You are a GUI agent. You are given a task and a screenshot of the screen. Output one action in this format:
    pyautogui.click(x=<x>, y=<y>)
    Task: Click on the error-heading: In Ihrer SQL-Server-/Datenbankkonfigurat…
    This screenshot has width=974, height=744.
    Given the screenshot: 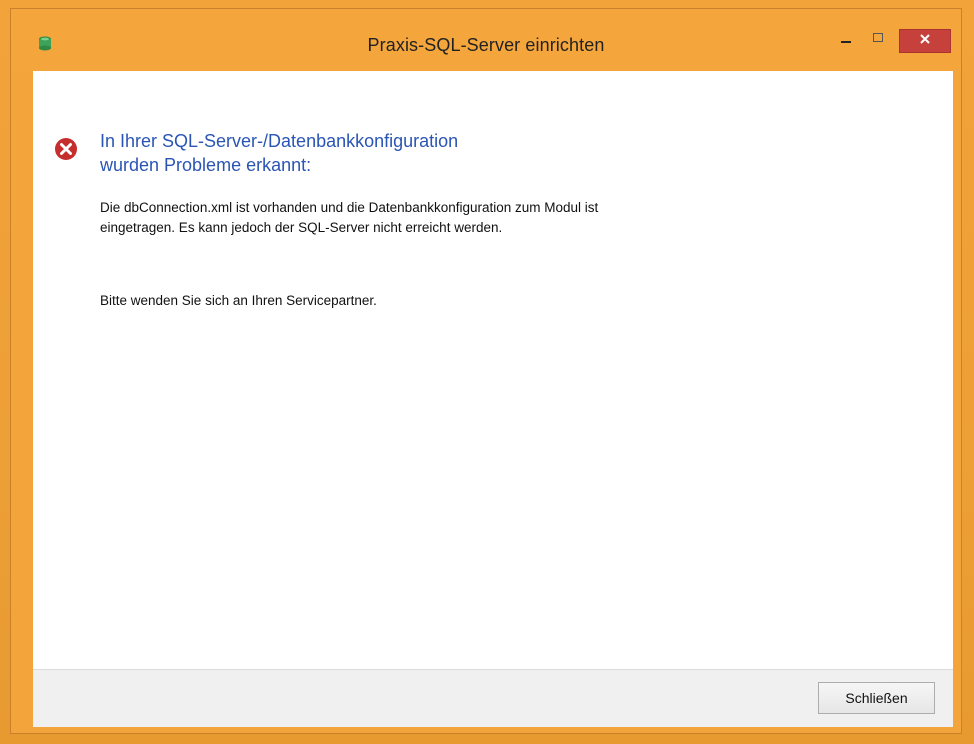 What is the action you would take?
    pyautogui.click(x=450, y=153)
    